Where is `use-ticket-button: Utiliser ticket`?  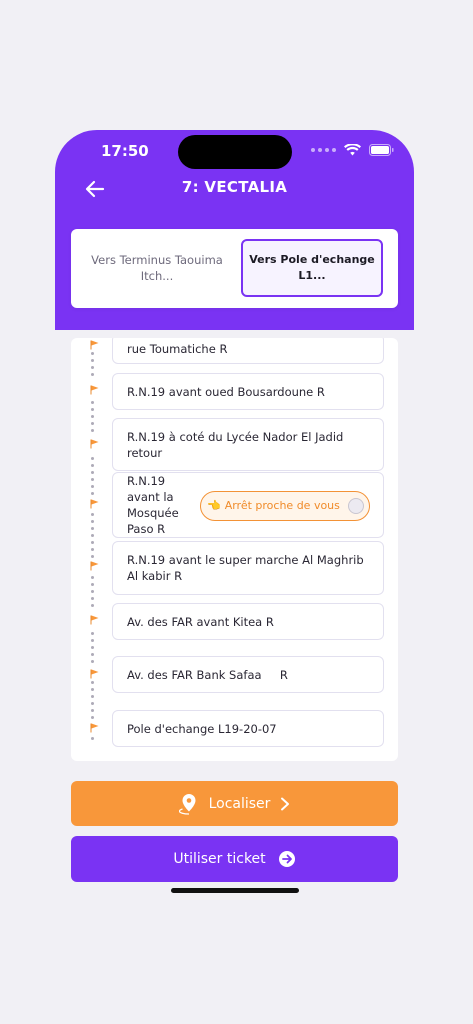 use-ticket-button: Utiliser ticket is located at coordinates (234, 859).